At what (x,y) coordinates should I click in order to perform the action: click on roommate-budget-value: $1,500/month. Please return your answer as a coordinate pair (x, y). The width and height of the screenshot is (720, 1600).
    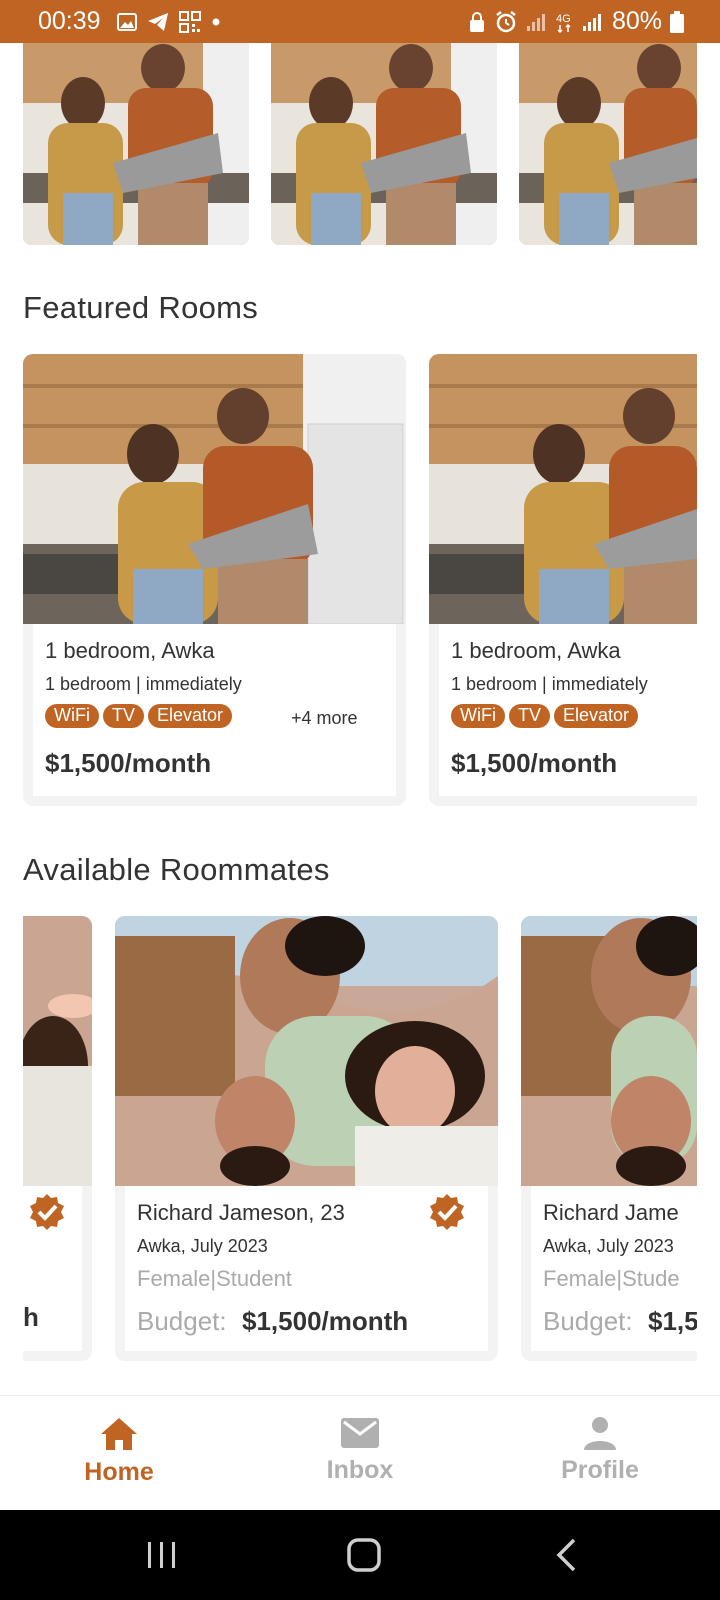
    Looking at the image, I should click on (325, 1321).